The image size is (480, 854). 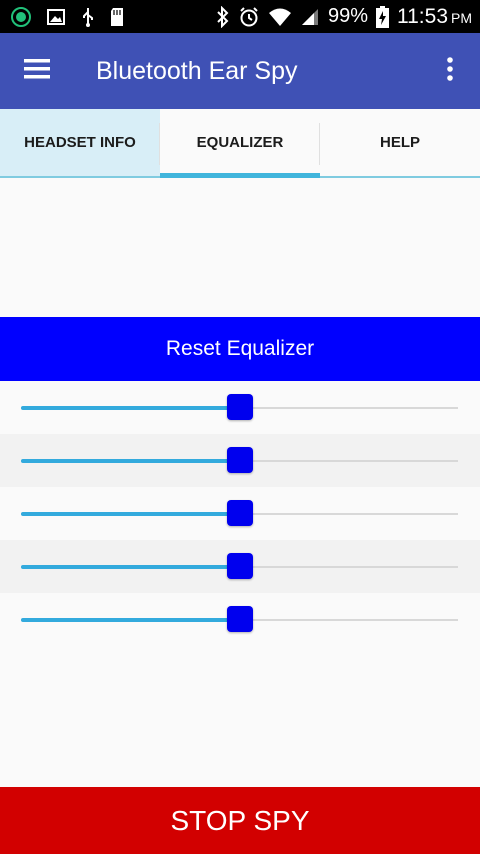 I want to click on overflow-menu-button, so click(x=450, y=71).